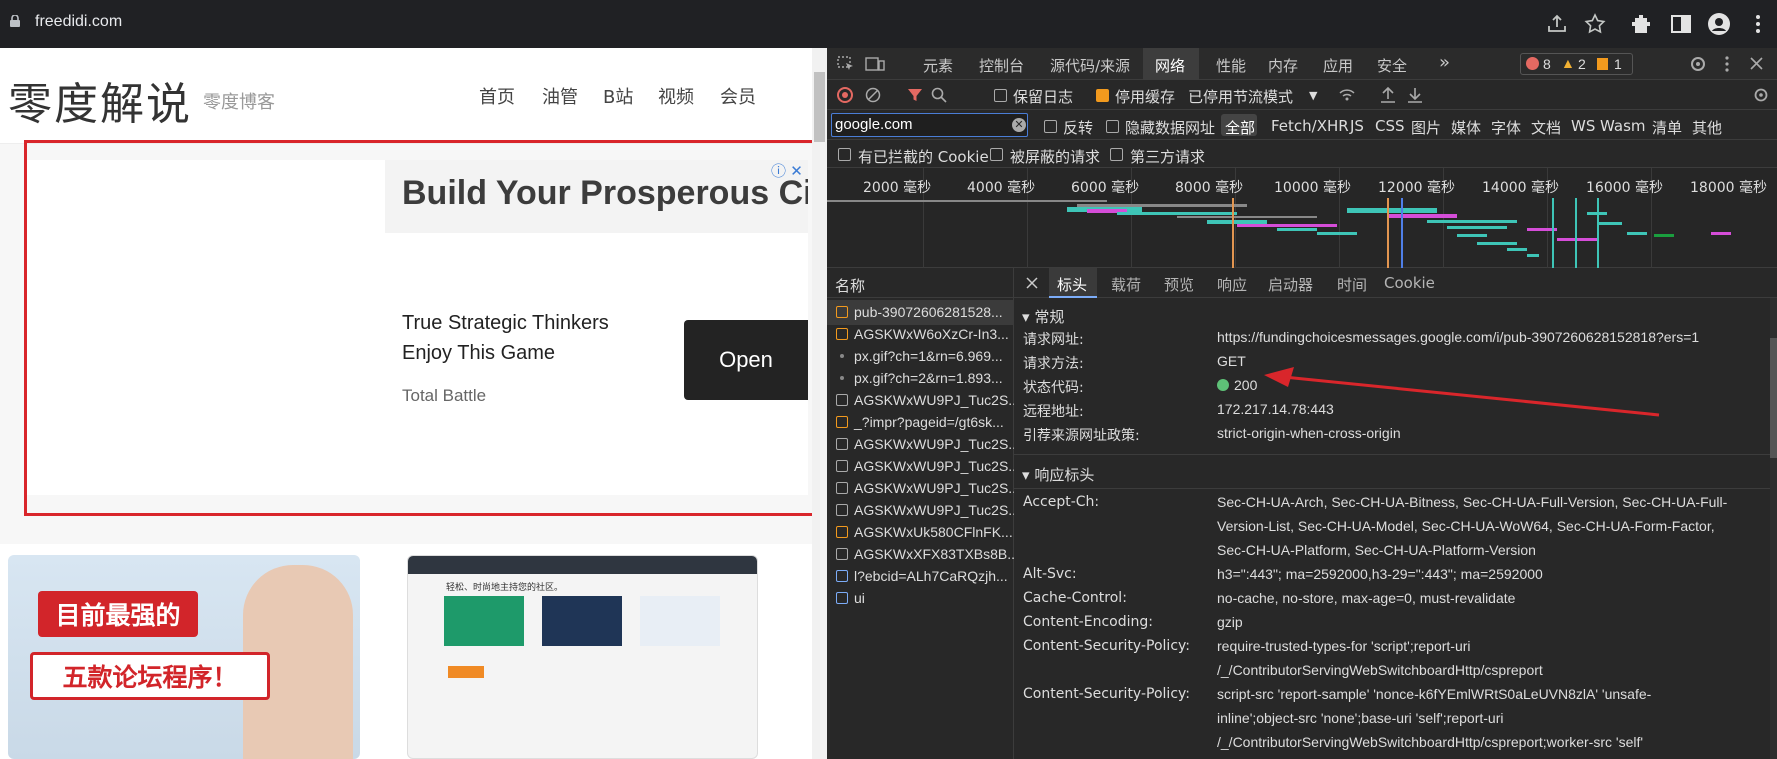  I want to click on tab-response: 响应, so click(1232, 284).